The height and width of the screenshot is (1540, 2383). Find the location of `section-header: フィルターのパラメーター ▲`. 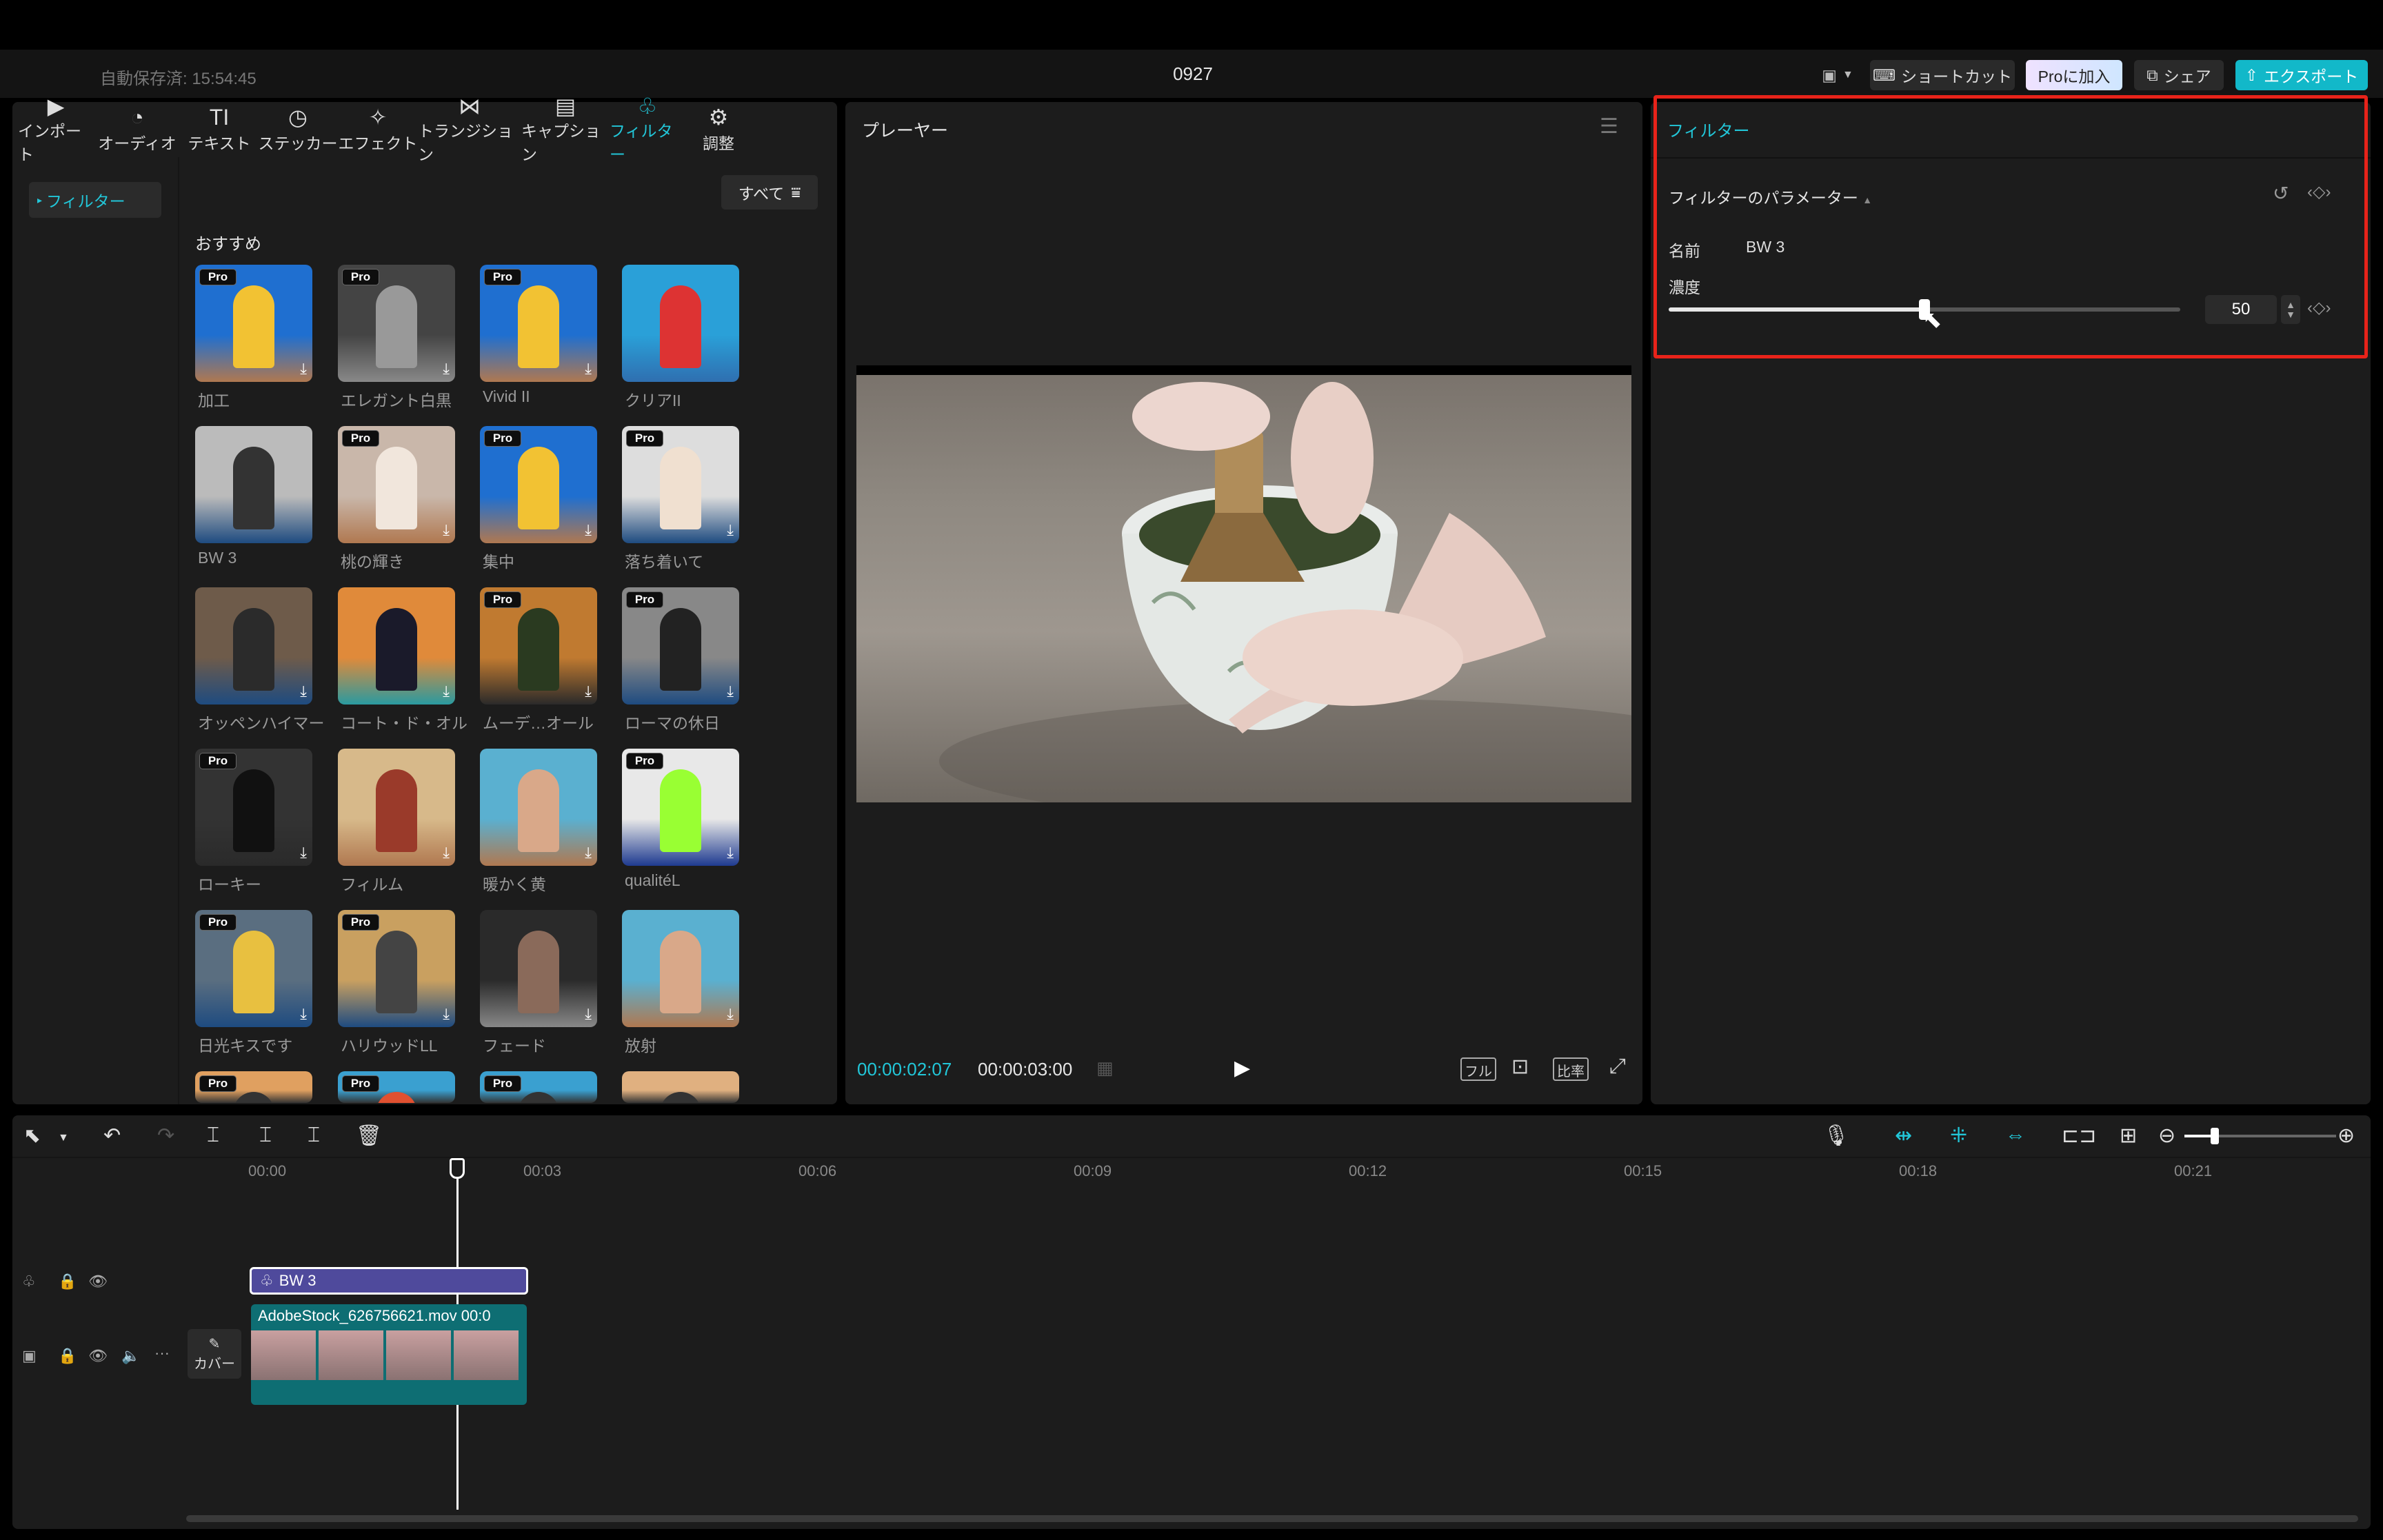

section-header: フィルターのパラメーター ▲ is located at coordinates (1770, 197).